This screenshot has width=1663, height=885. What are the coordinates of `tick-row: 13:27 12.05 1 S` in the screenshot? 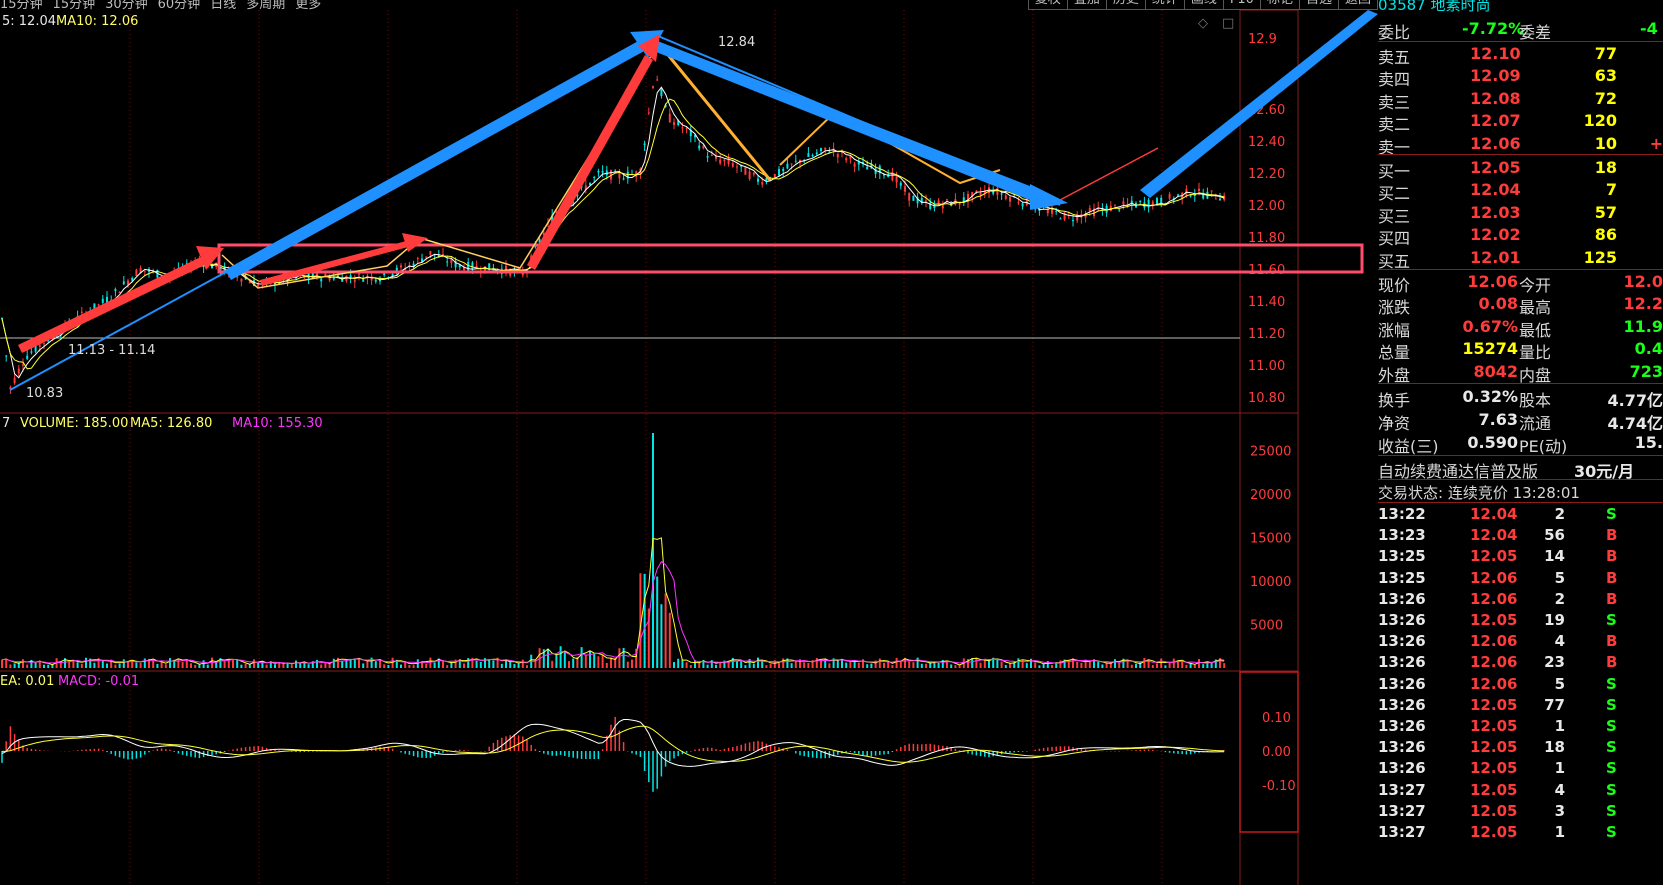 It's located at (1520, 832).